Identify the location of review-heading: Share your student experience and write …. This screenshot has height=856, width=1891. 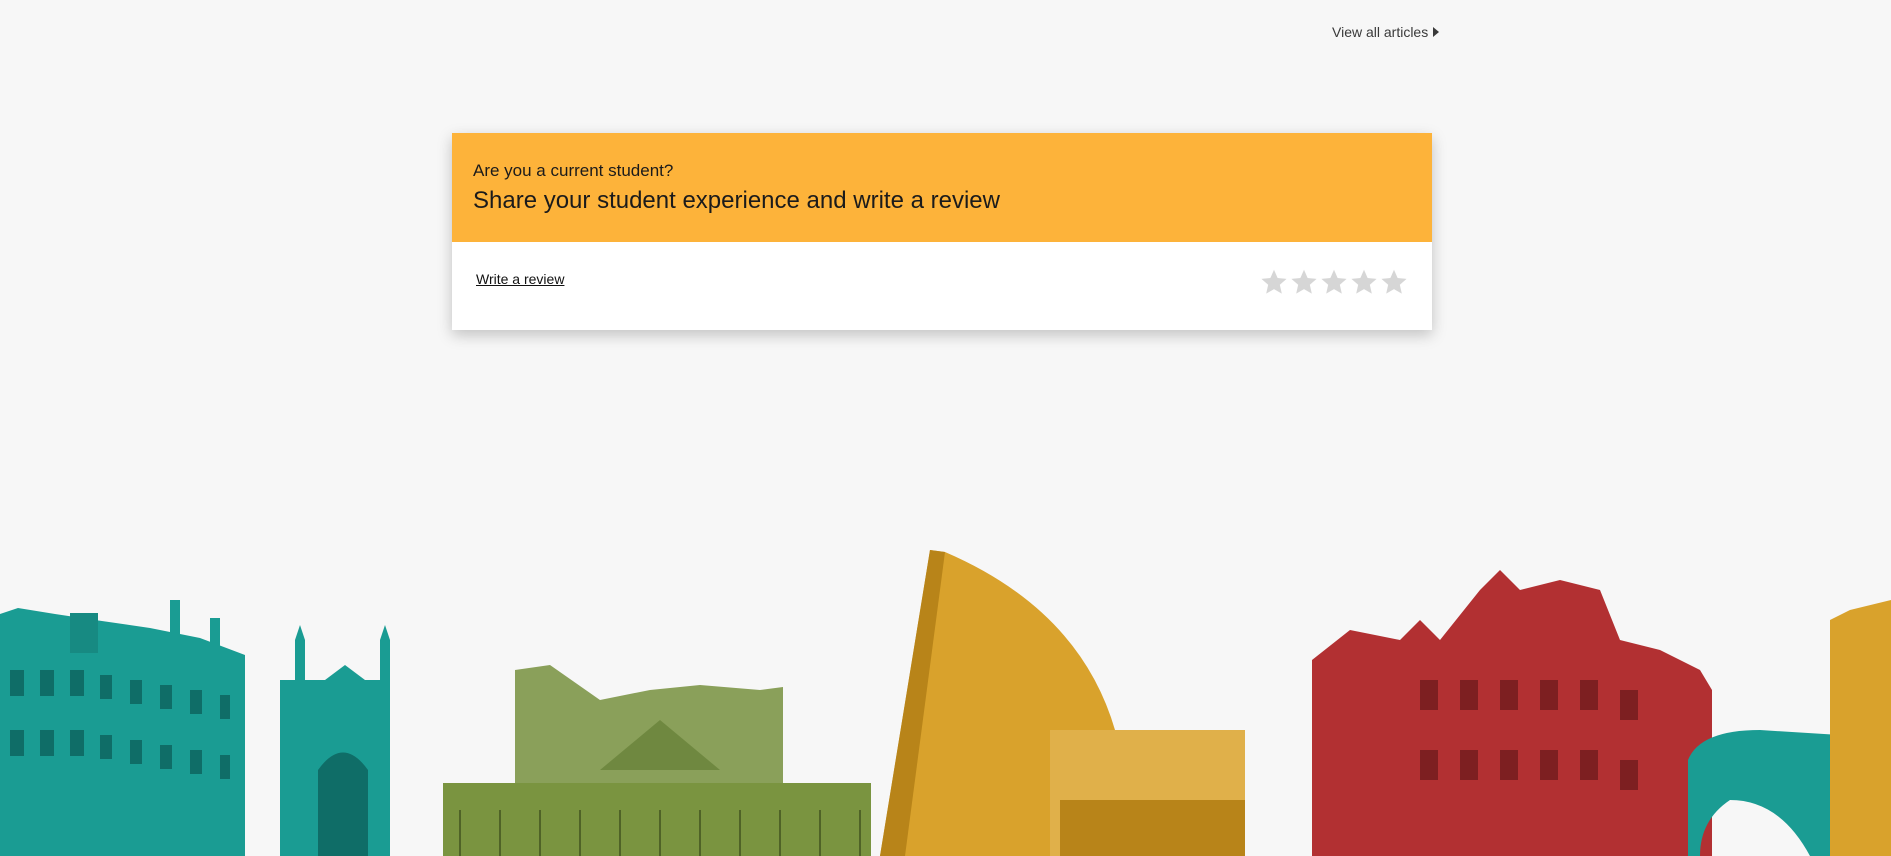
(736, 200).